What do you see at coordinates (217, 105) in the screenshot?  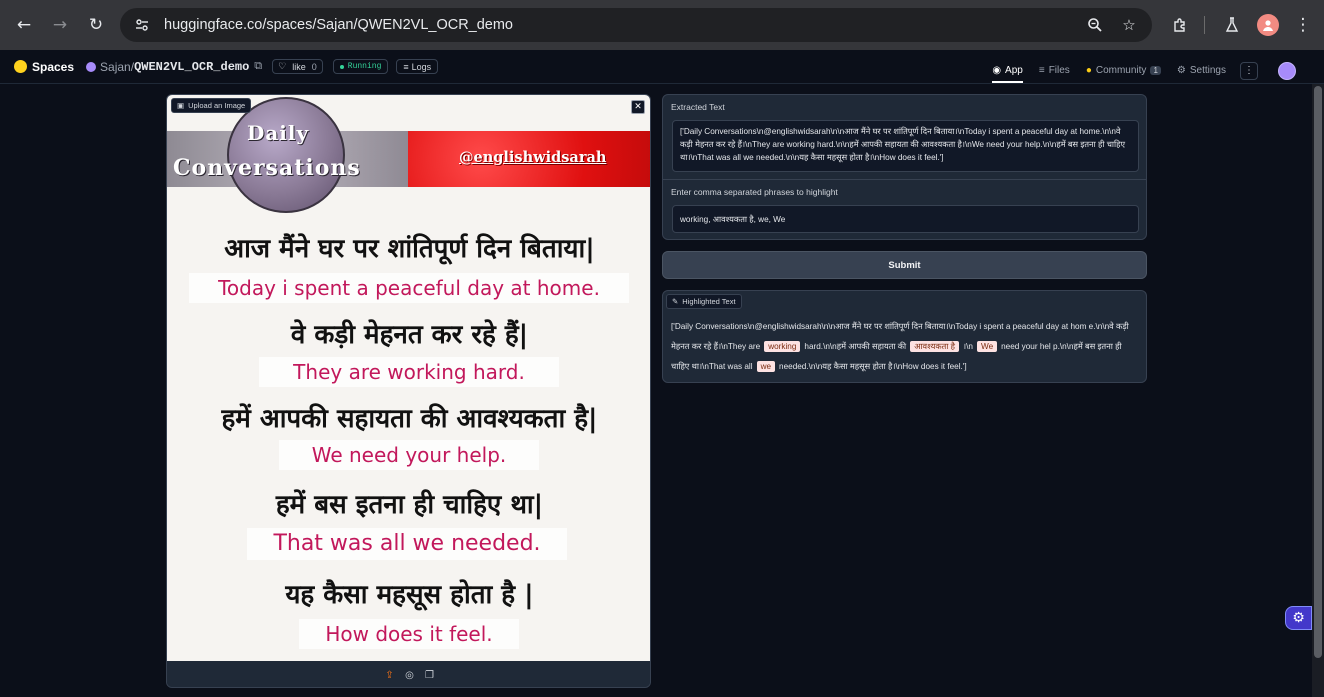 I see `upload-image-label-text: Upload an Image` at bounding box center [217, 105].